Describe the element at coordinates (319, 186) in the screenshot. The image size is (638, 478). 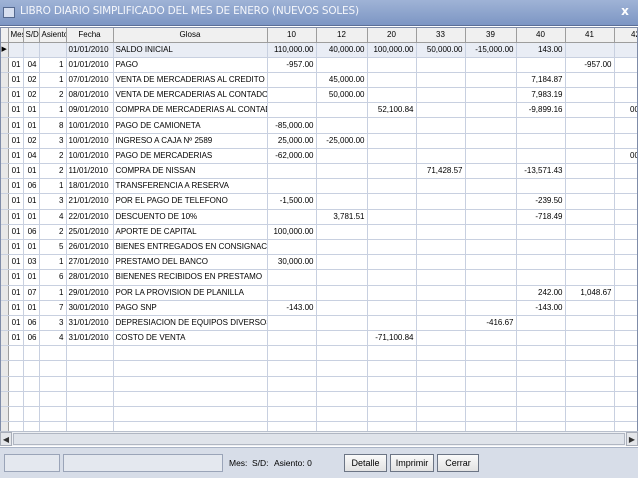
I see `table-row: 01 06 1 18/01/2010 TRANSFERENCIA A RESERVA` at that location.